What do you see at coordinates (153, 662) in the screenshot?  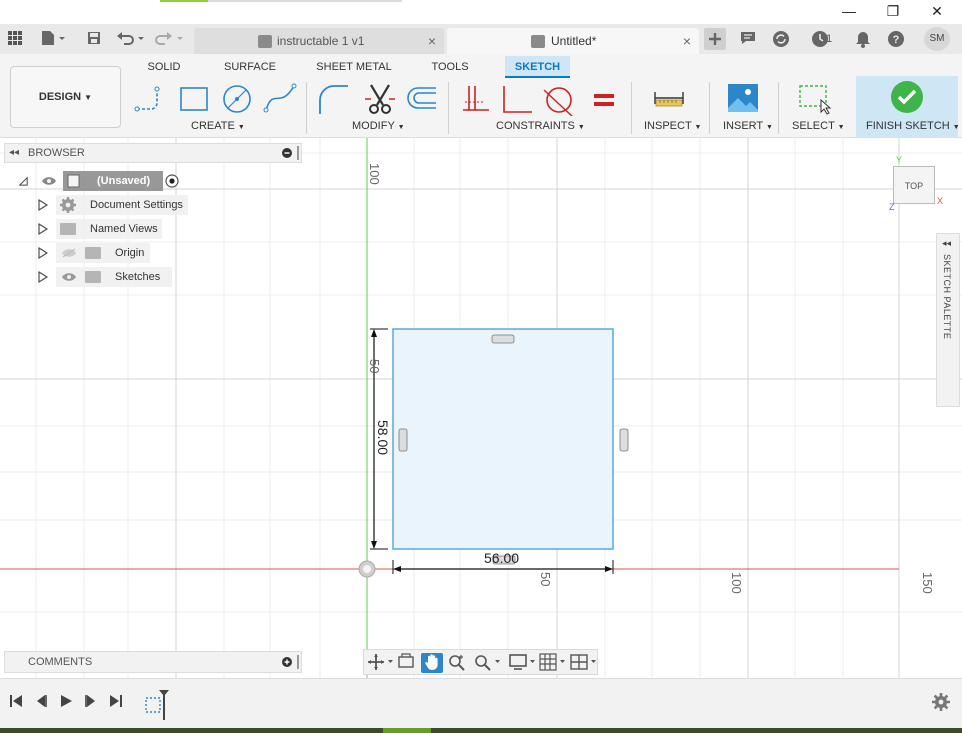 I see `comments-panel: COMMENTS` at bounding box center [153, 662].